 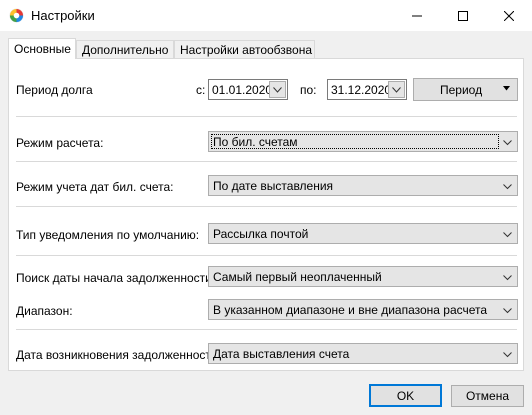 I want to click on range-label: Диапазон:, so click(x=44, y=311).